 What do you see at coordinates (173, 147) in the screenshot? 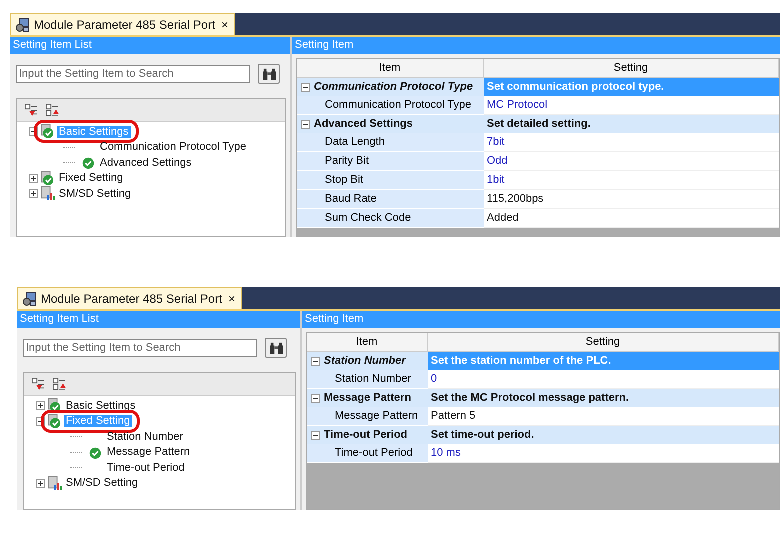
I see `tree-item: Communication Protocol Type` at bounding box center [173, 147].